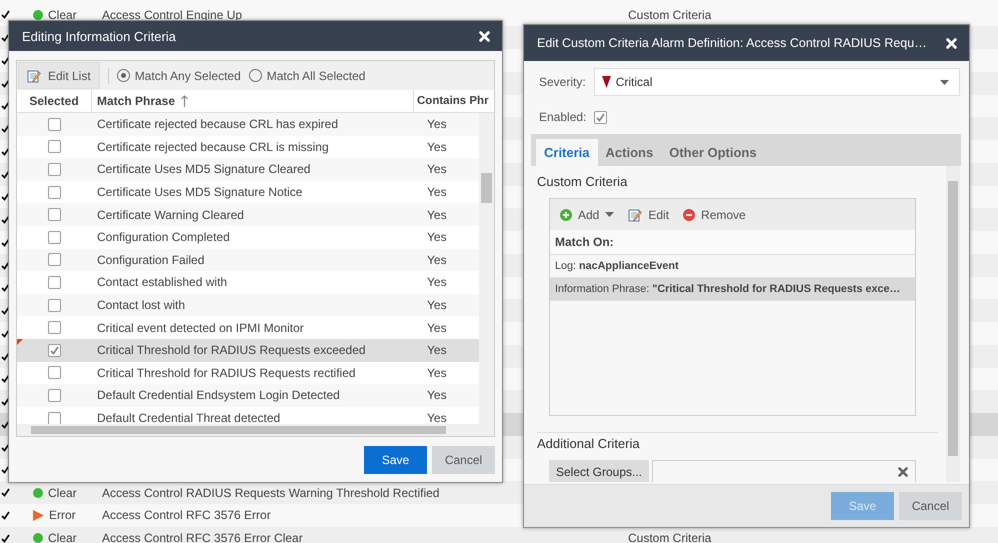  Describe the element at coordinates (136, 101) in the screenshot. I see `column-header: Match Phrase` at that location.